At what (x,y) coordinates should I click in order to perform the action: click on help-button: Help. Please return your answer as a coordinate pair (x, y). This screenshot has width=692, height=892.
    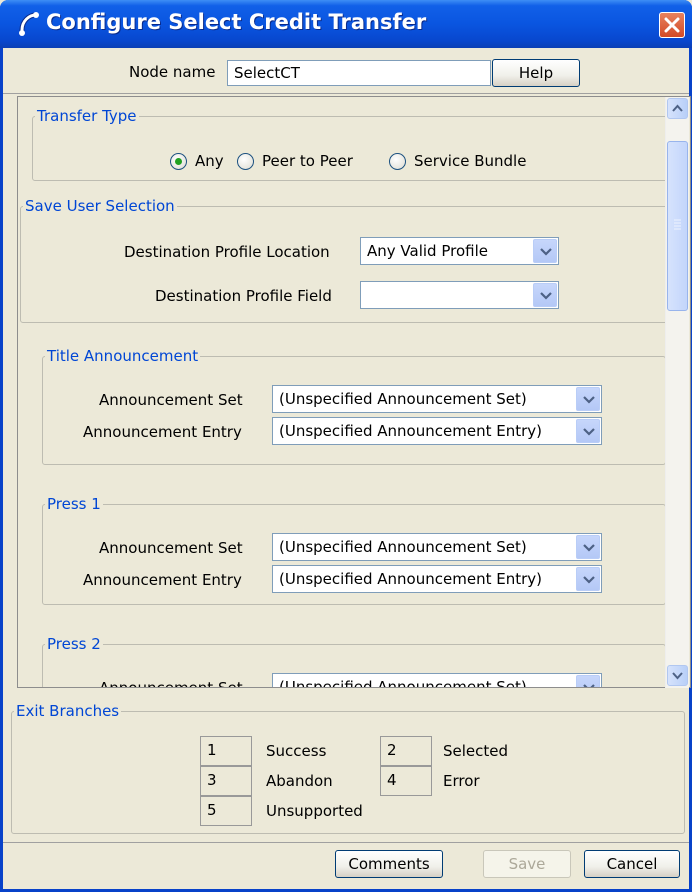
    Looking at the image, I should click on (536, 73).